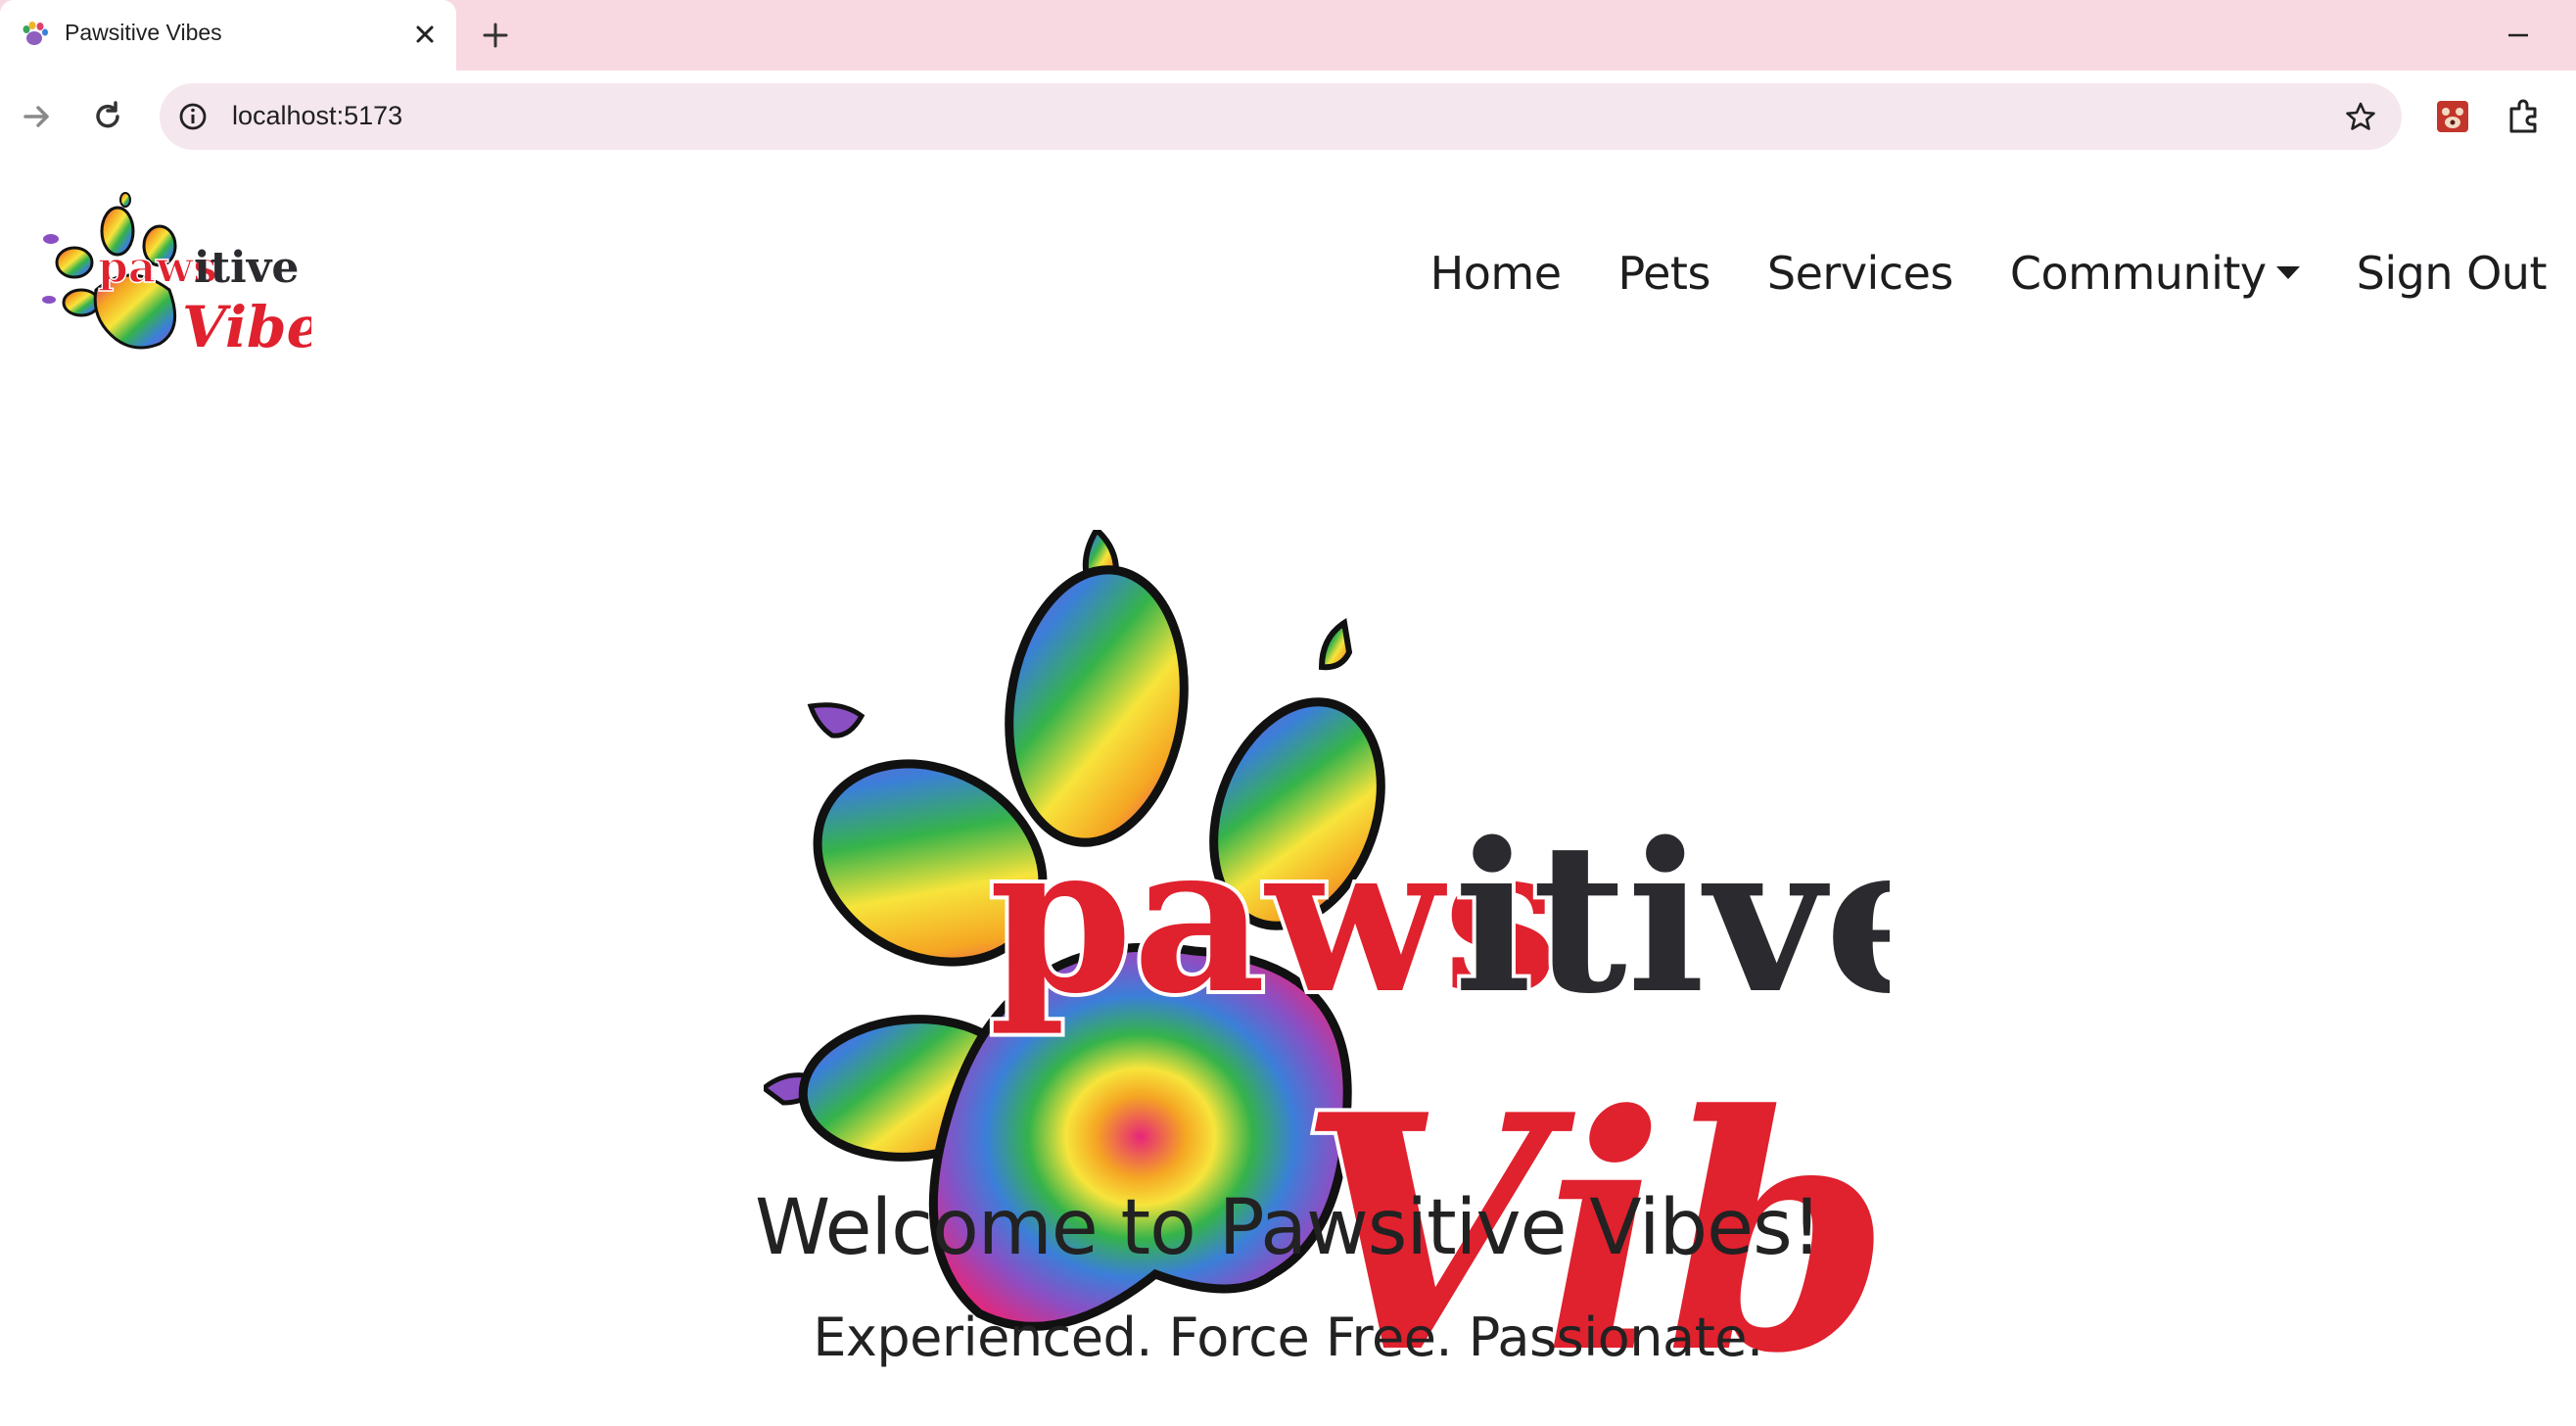  I want to click on close-icon, so click(425, 34).